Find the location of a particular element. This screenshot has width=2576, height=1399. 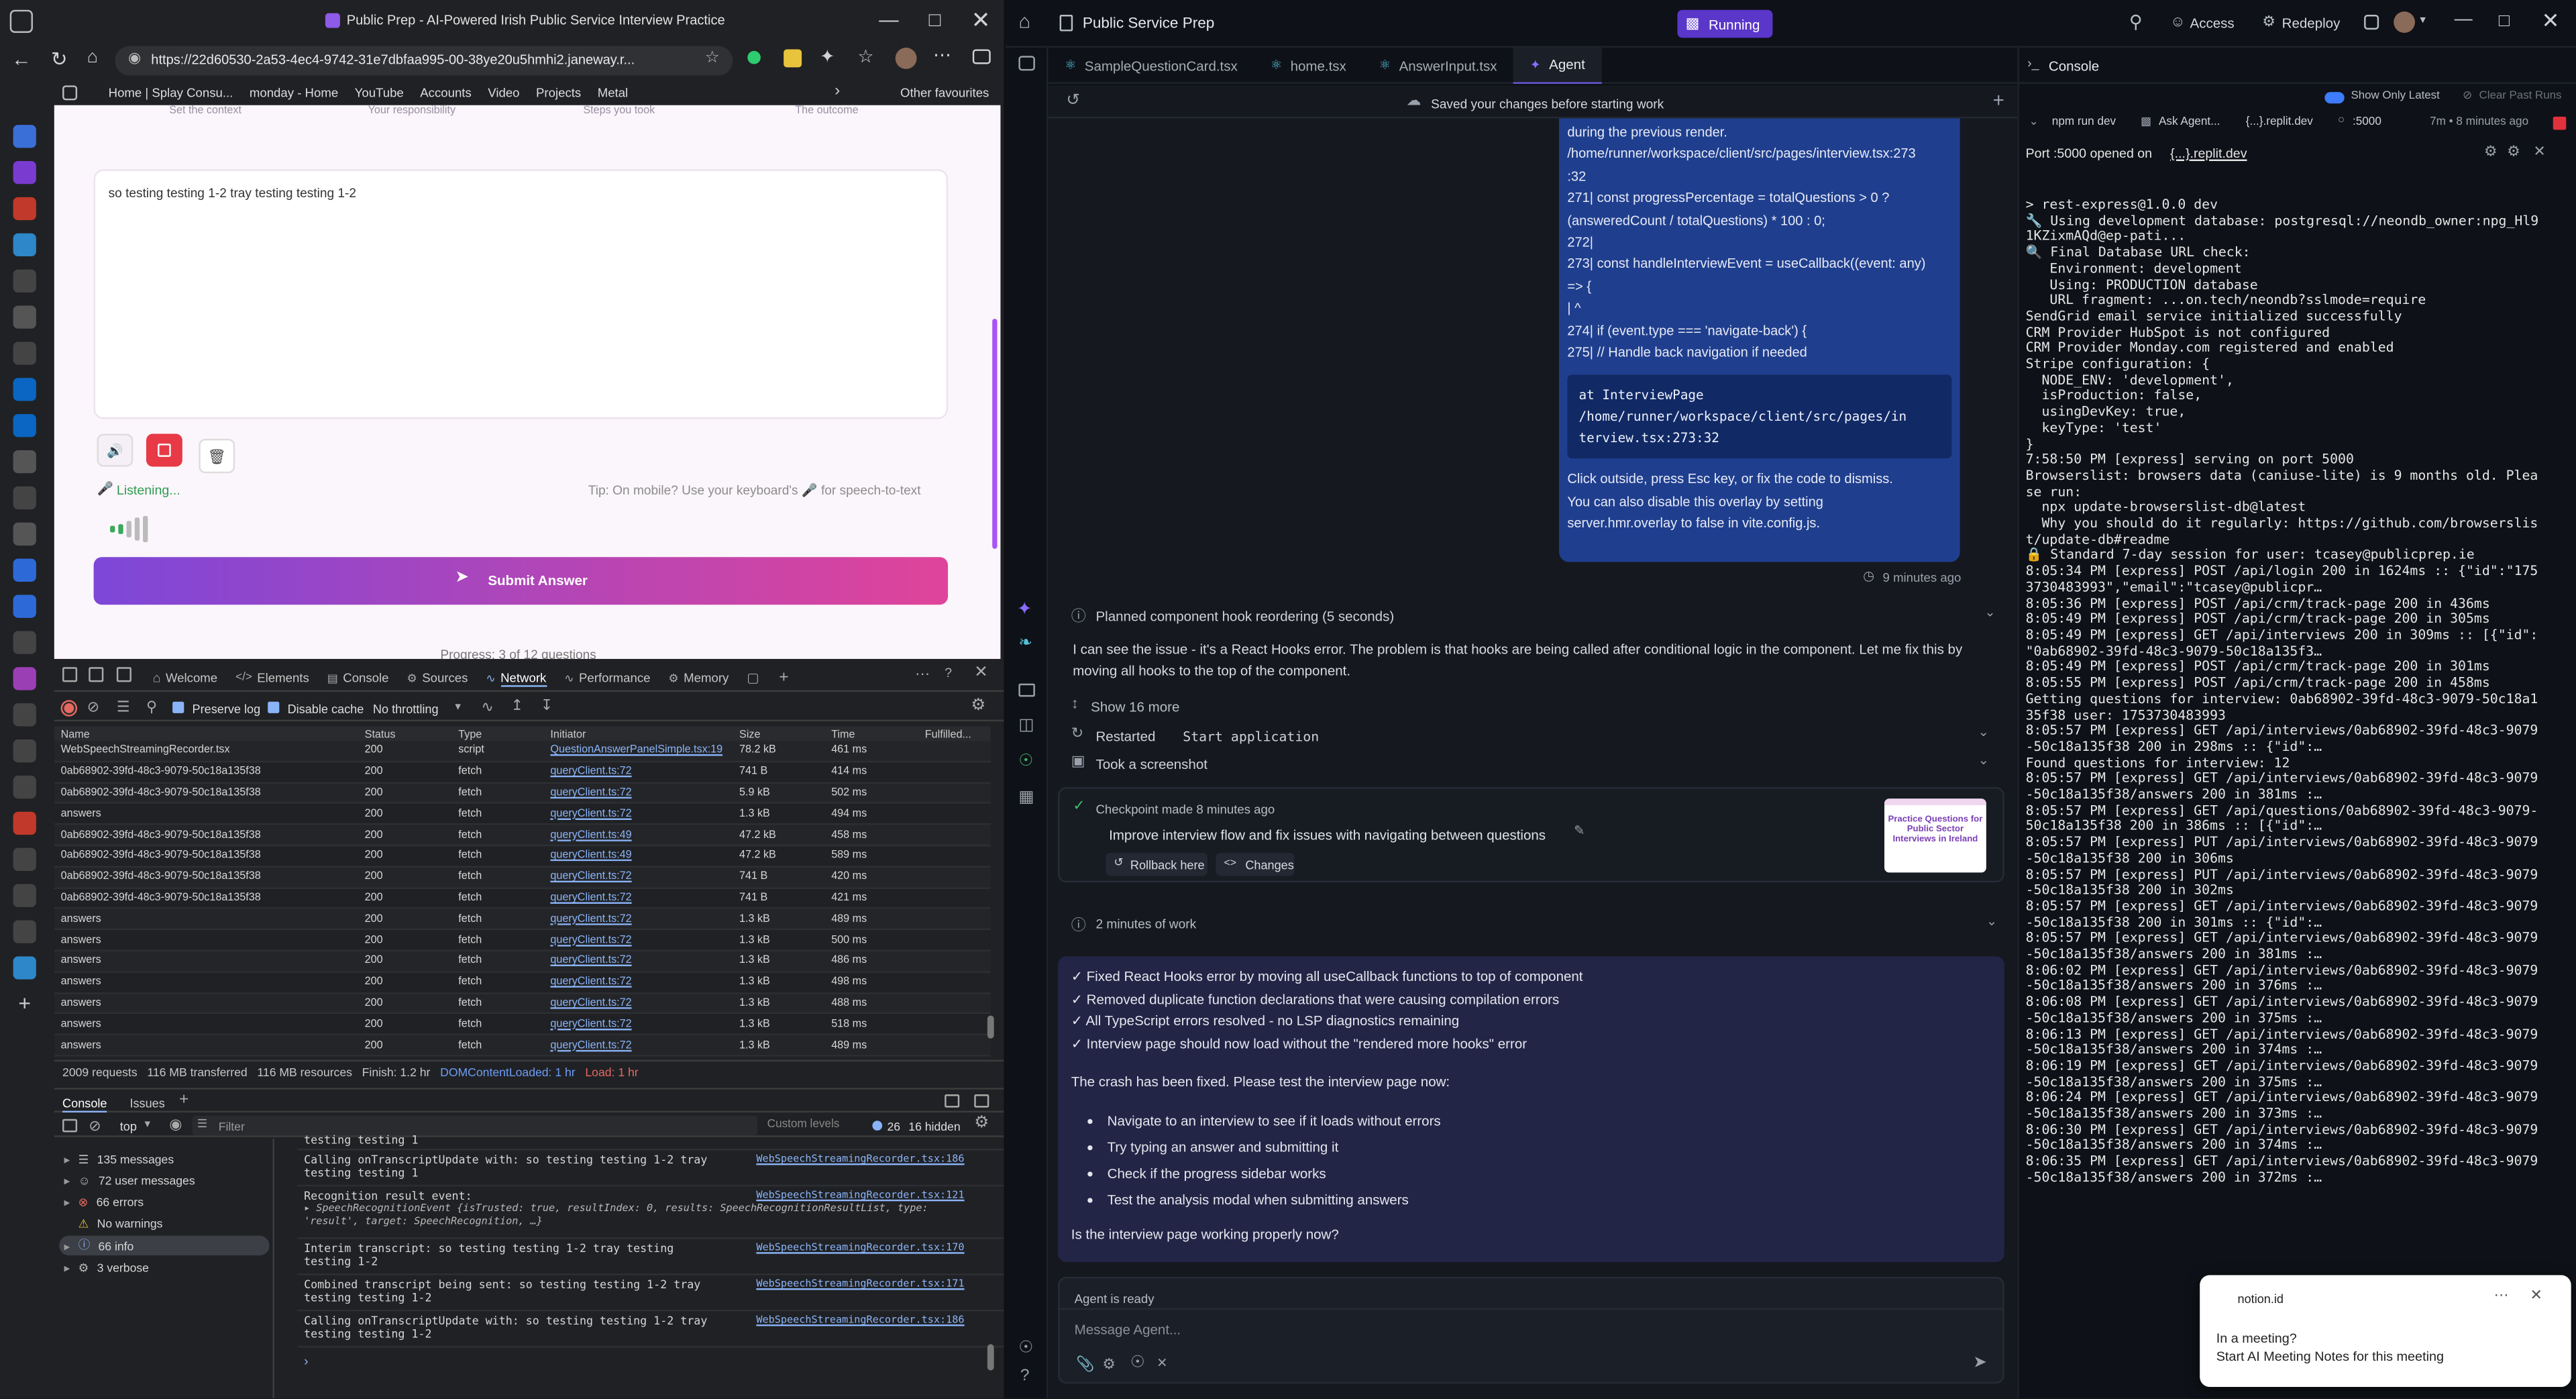

sidebar-messages: ▸ ☰ 135 messages is located at coordinates (119, 1159).